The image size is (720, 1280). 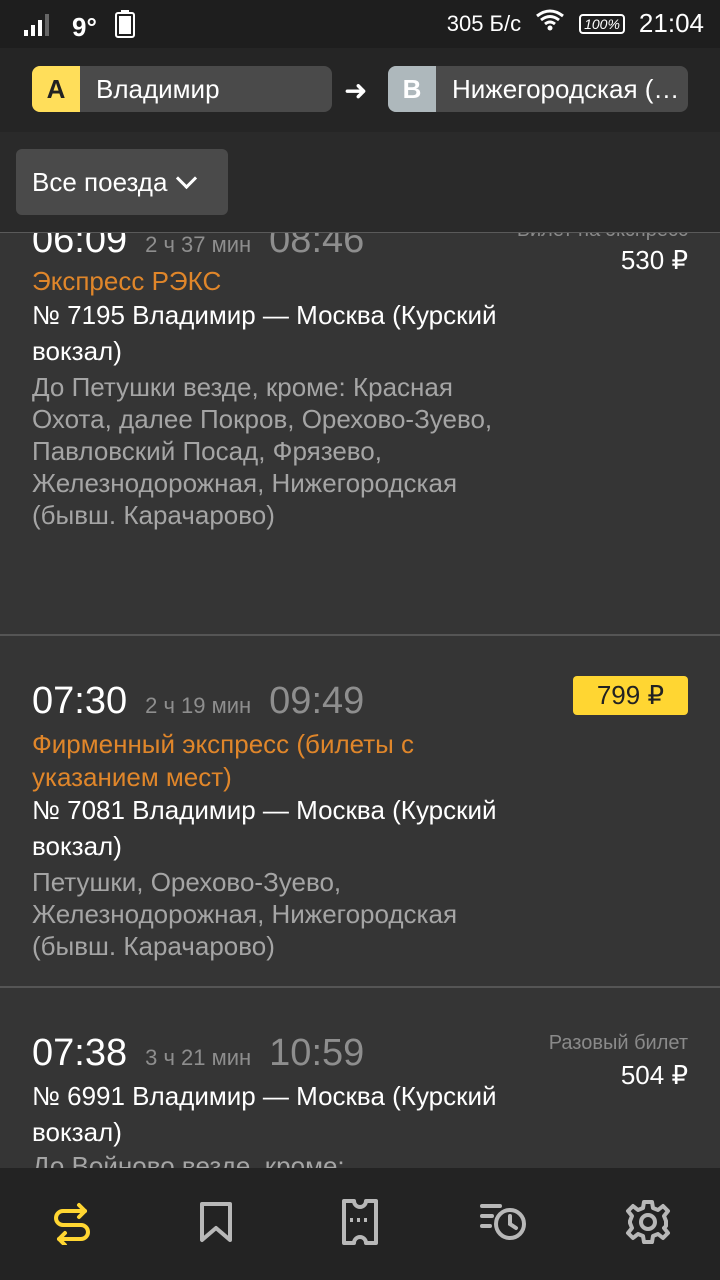 What do you see at coordinates (355, 90) in the screenshot?
I see `arrow-right-icon: ➜` at bounding box center [355, 90].